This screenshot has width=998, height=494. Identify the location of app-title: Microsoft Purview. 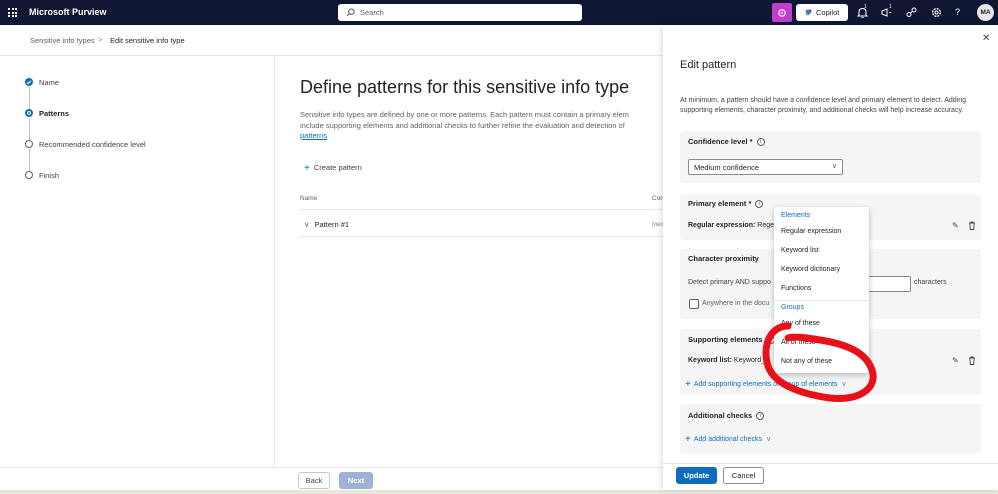
(68, 12).